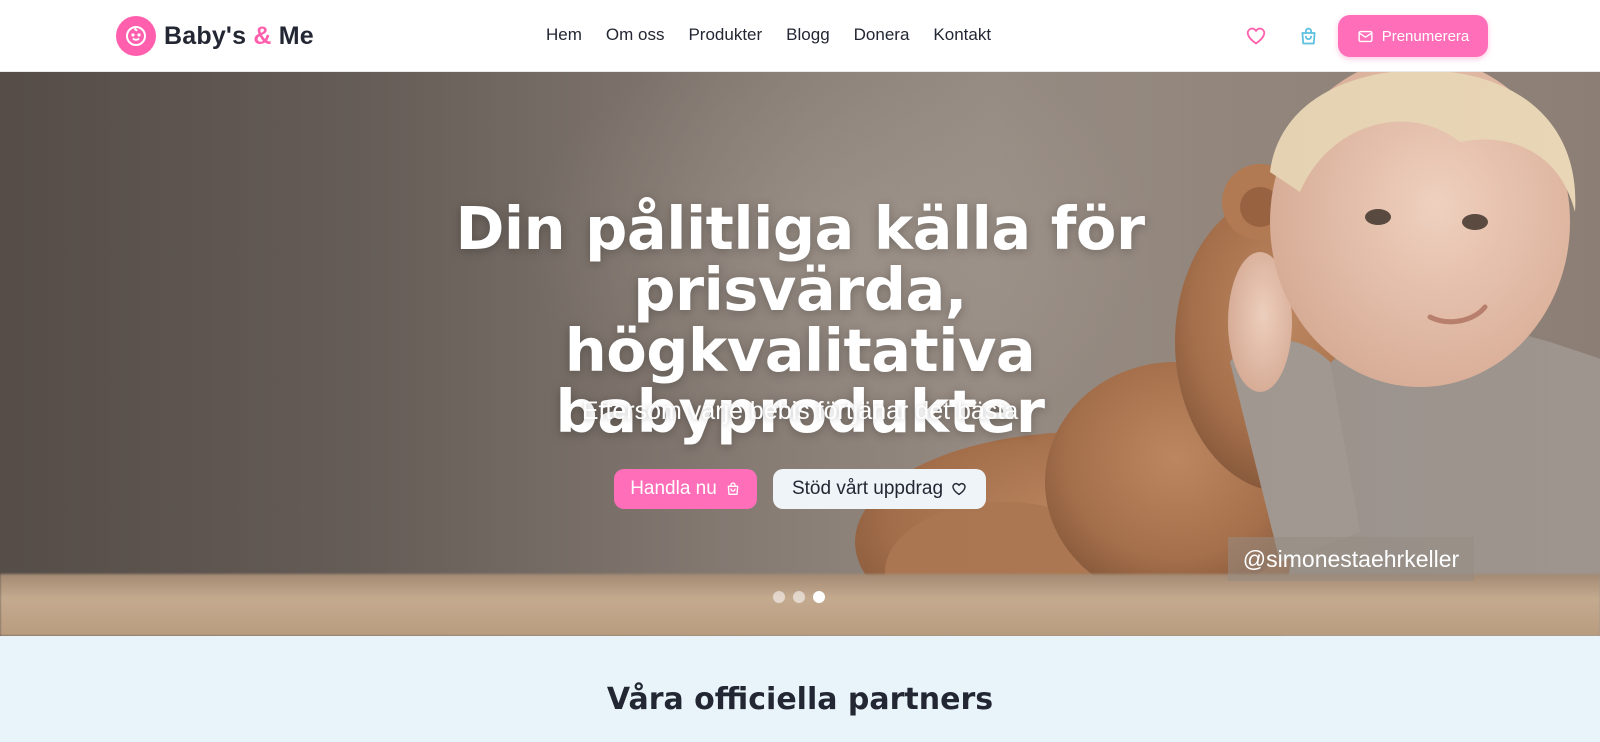 This screenshot has width=1600, height=742. I want to click on shop-now-label: Handla nu, so click(673, 488).